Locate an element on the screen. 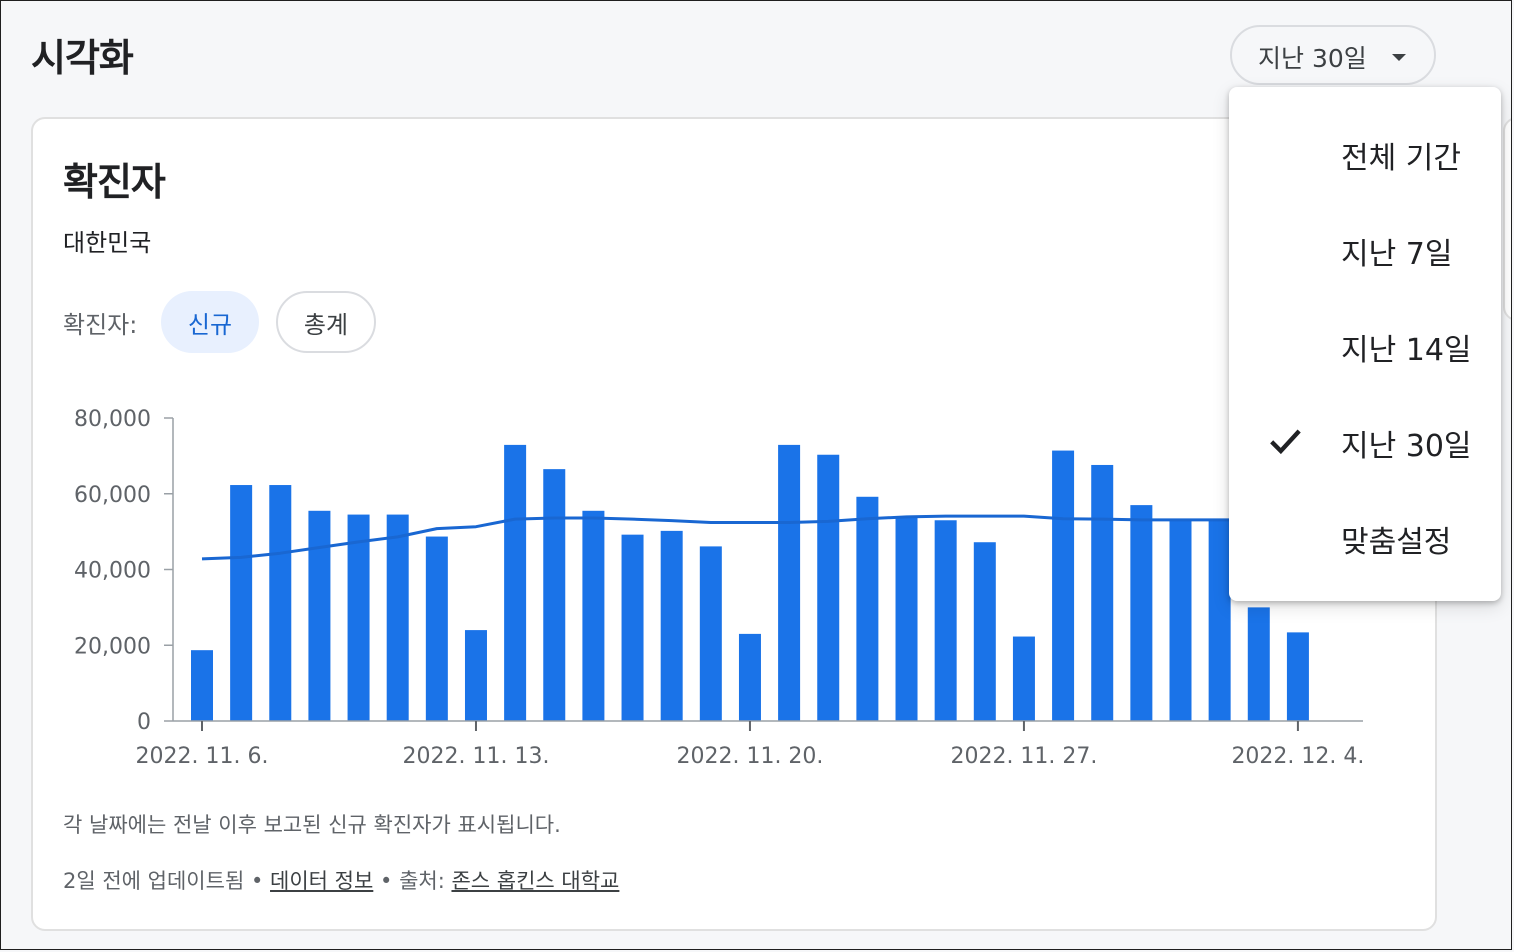 The width and height of the screenshot is (1514, 952). next-card-edge is located at coordinates (1507, 219).